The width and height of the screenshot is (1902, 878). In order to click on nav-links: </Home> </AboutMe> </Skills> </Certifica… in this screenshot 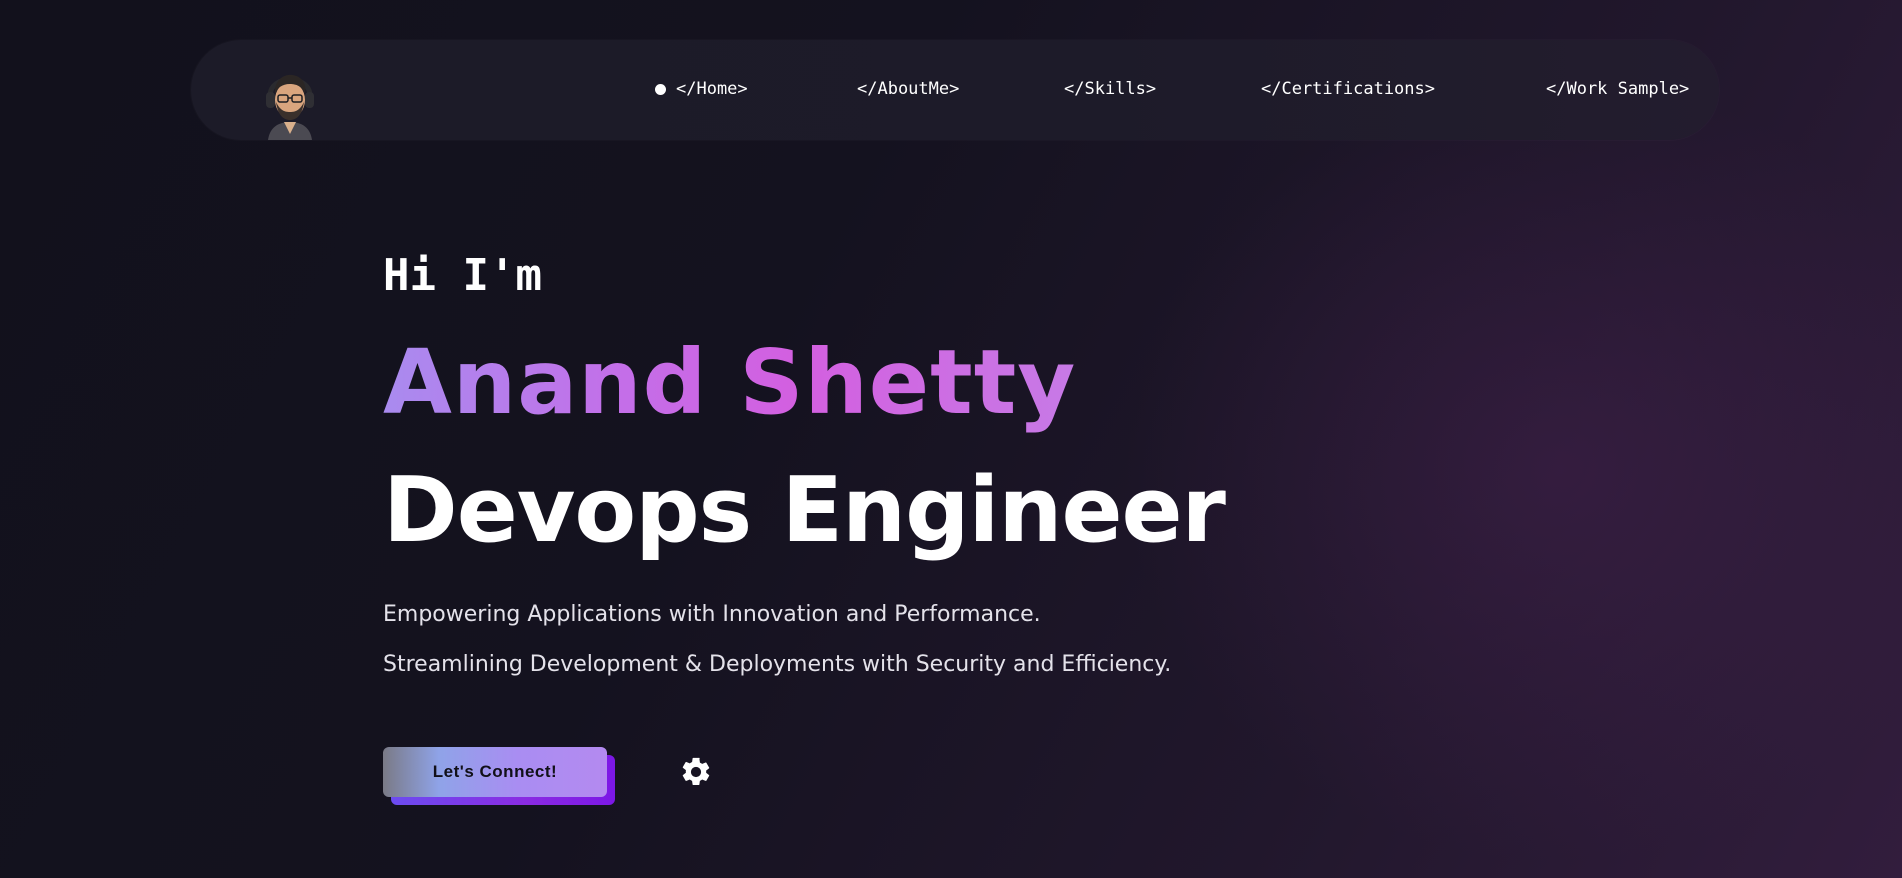, I will do `click(955, 90)`.